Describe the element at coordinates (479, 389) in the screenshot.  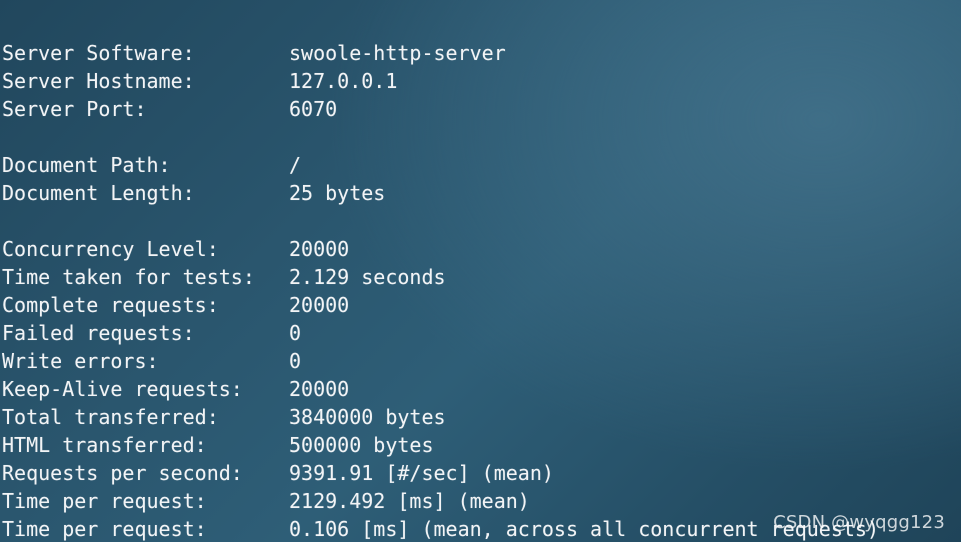
I see `keep-alive-requests-row: Keep-Alive requests: 20000` at that location.